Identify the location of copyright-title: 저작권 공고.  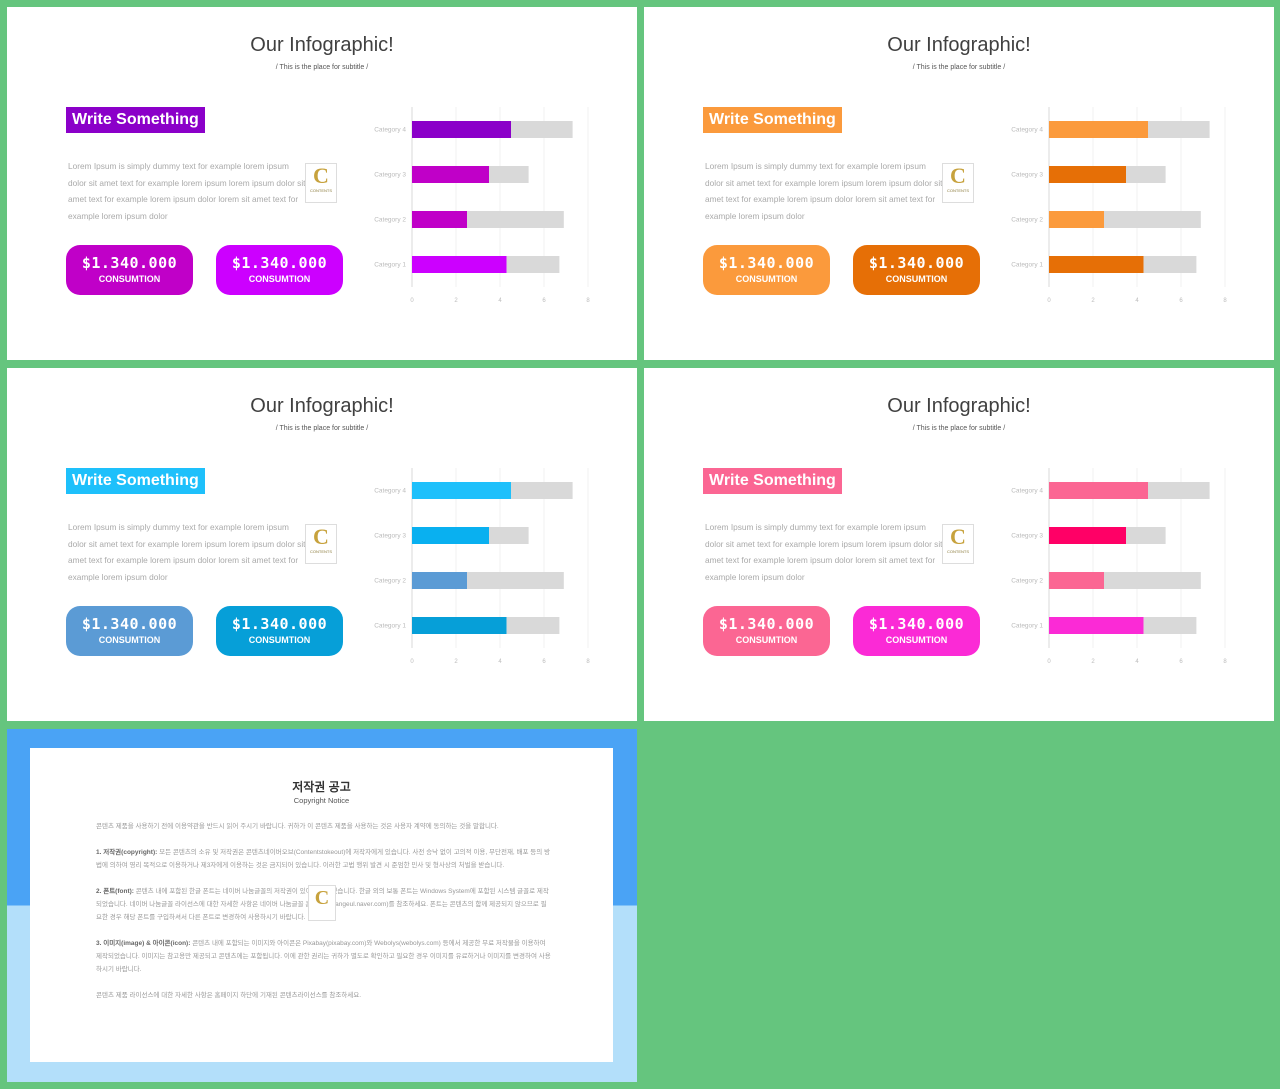
(321, 787).